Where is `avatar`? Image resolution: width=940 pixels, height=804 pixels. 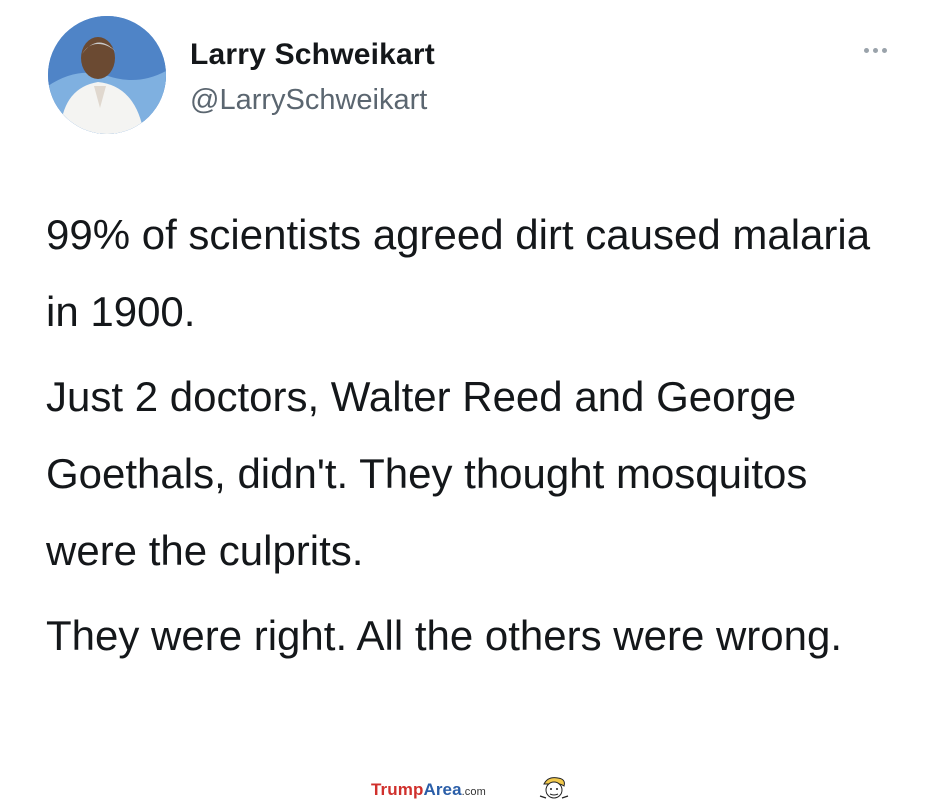 avatar is located at coordinates (107, 75).